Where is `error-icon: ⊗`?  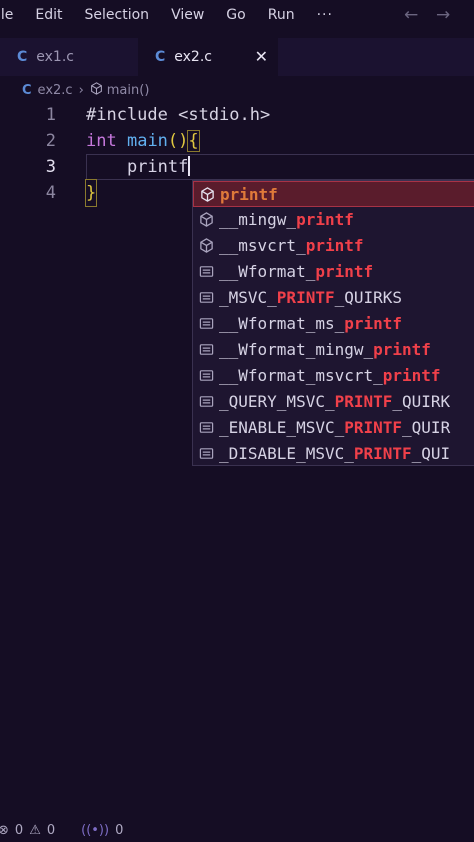 error-icon: ⊗ is located at coordinates (4, 830).